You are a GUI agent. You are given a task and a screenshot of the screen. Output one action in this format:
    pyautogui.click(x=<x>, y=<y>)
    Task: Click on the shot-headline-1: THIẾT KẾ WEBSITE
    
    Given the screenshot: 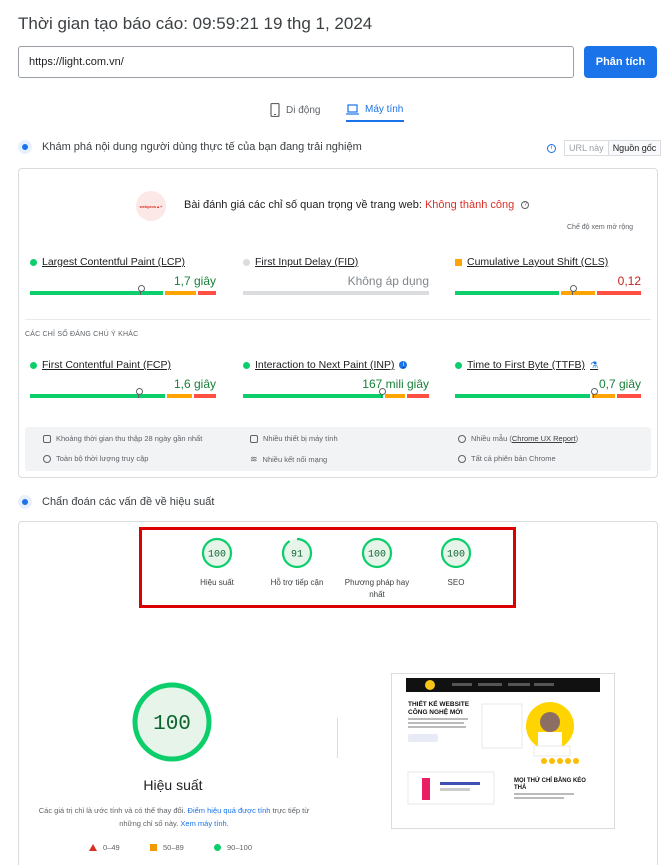 What is the action you would take?
    pyautogui.click(x=439, y=703)
    